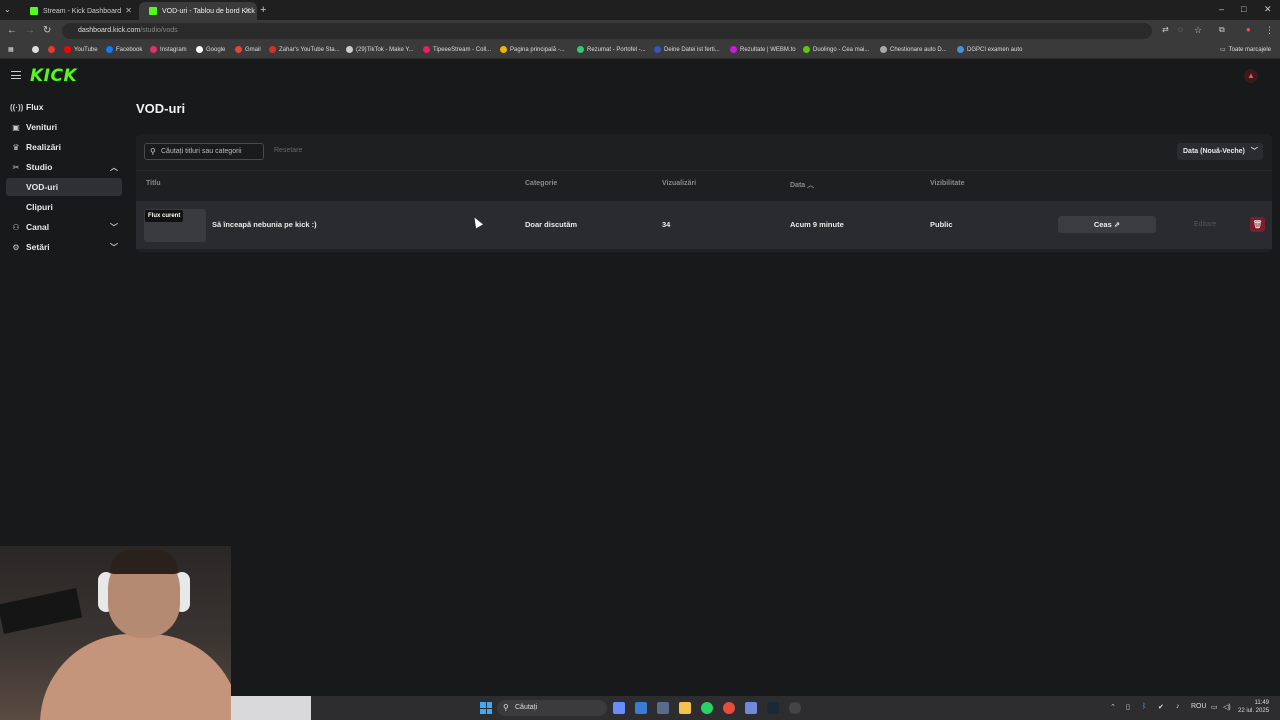 This screenshot has height=720, width=1280. What do you see at coordinates (129, 49) in the screenshot?
I see `bookmark-label: Facebook` at bounding box center [129, 49].